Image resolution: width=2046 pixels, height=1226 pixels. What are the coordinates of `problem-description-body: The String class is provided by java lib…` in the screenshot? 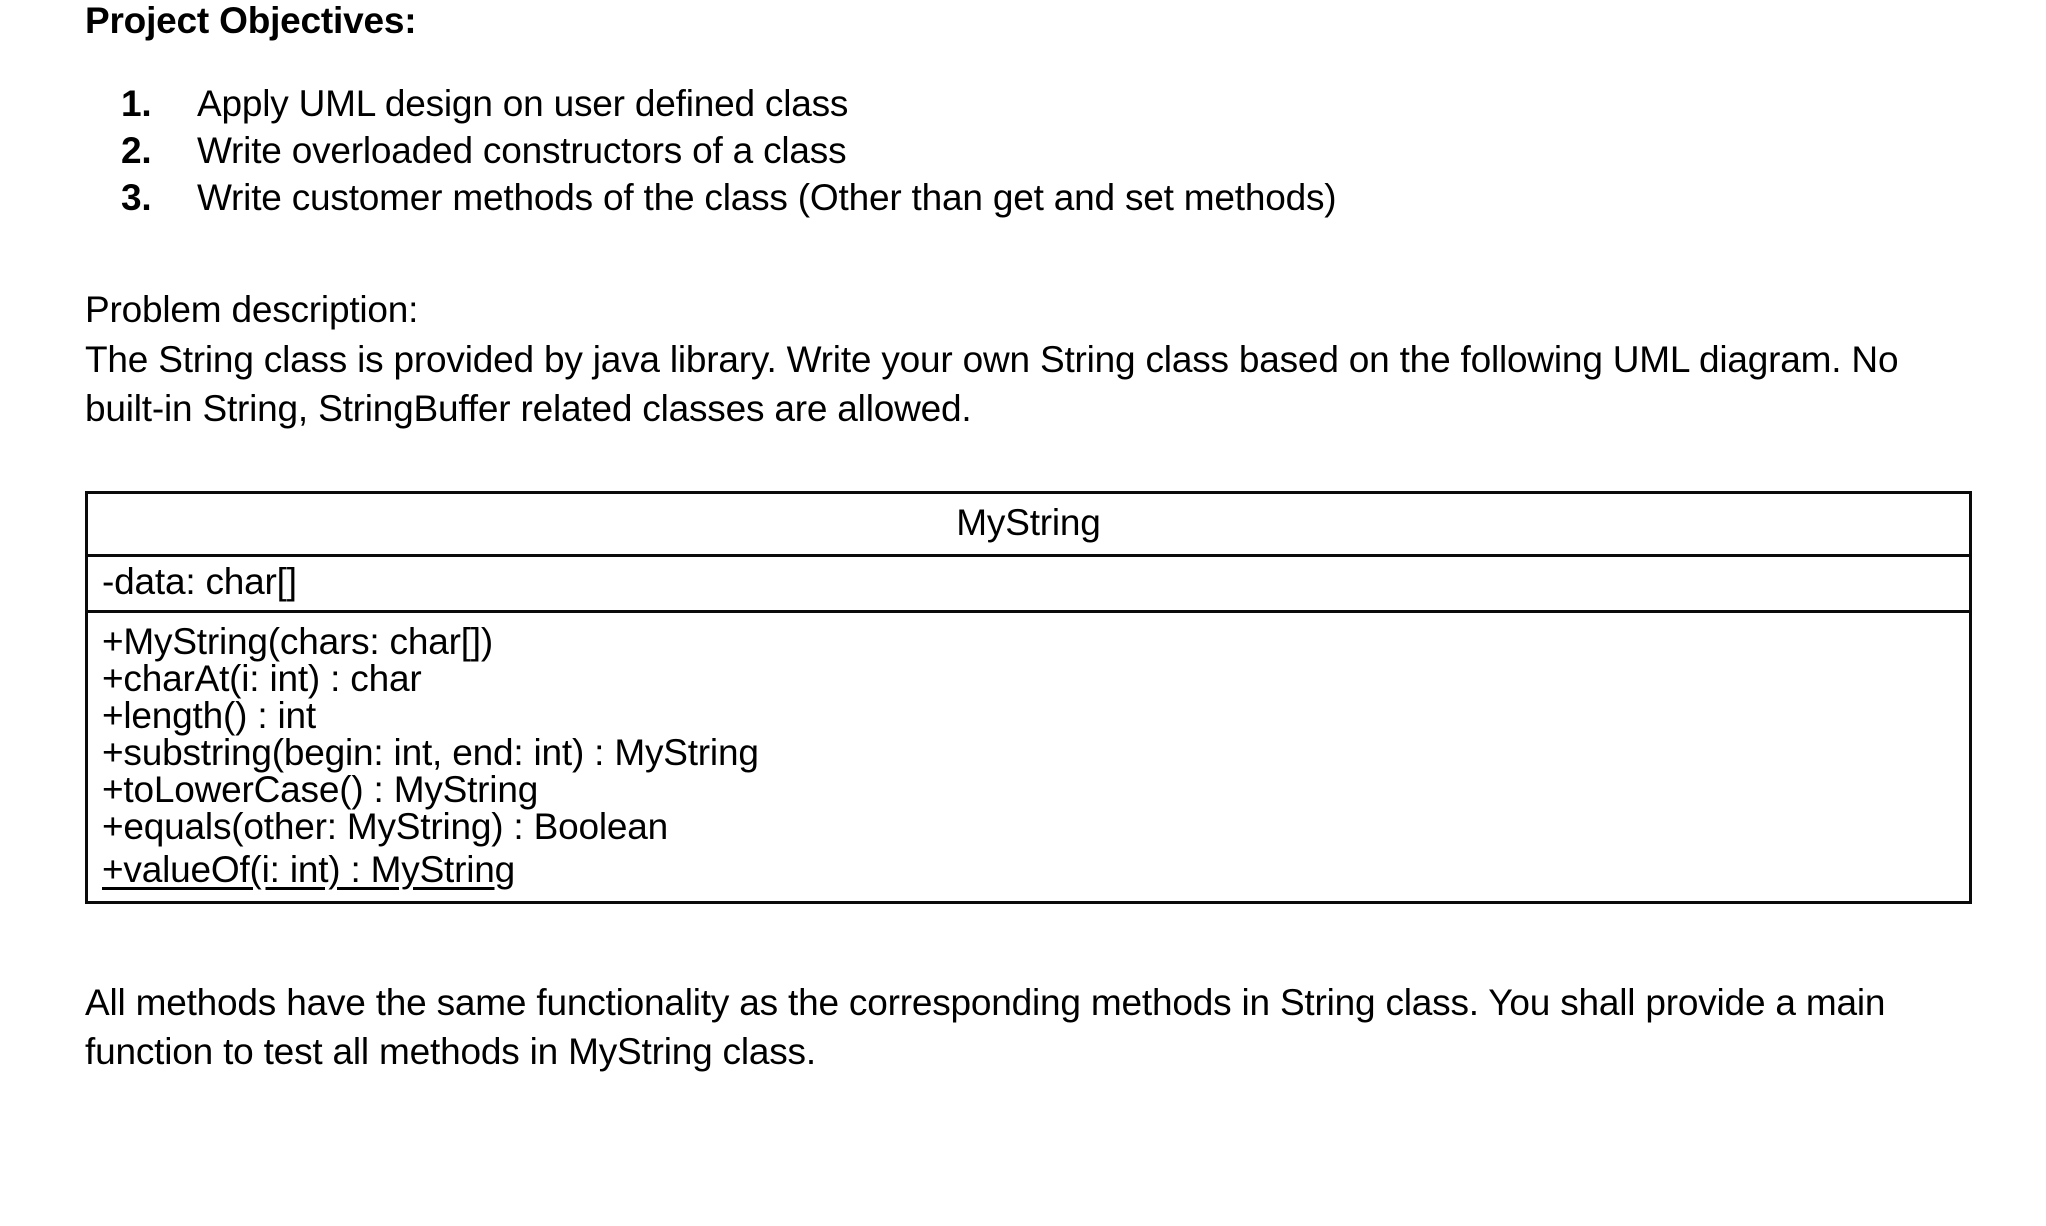 It's located at (992, 383).